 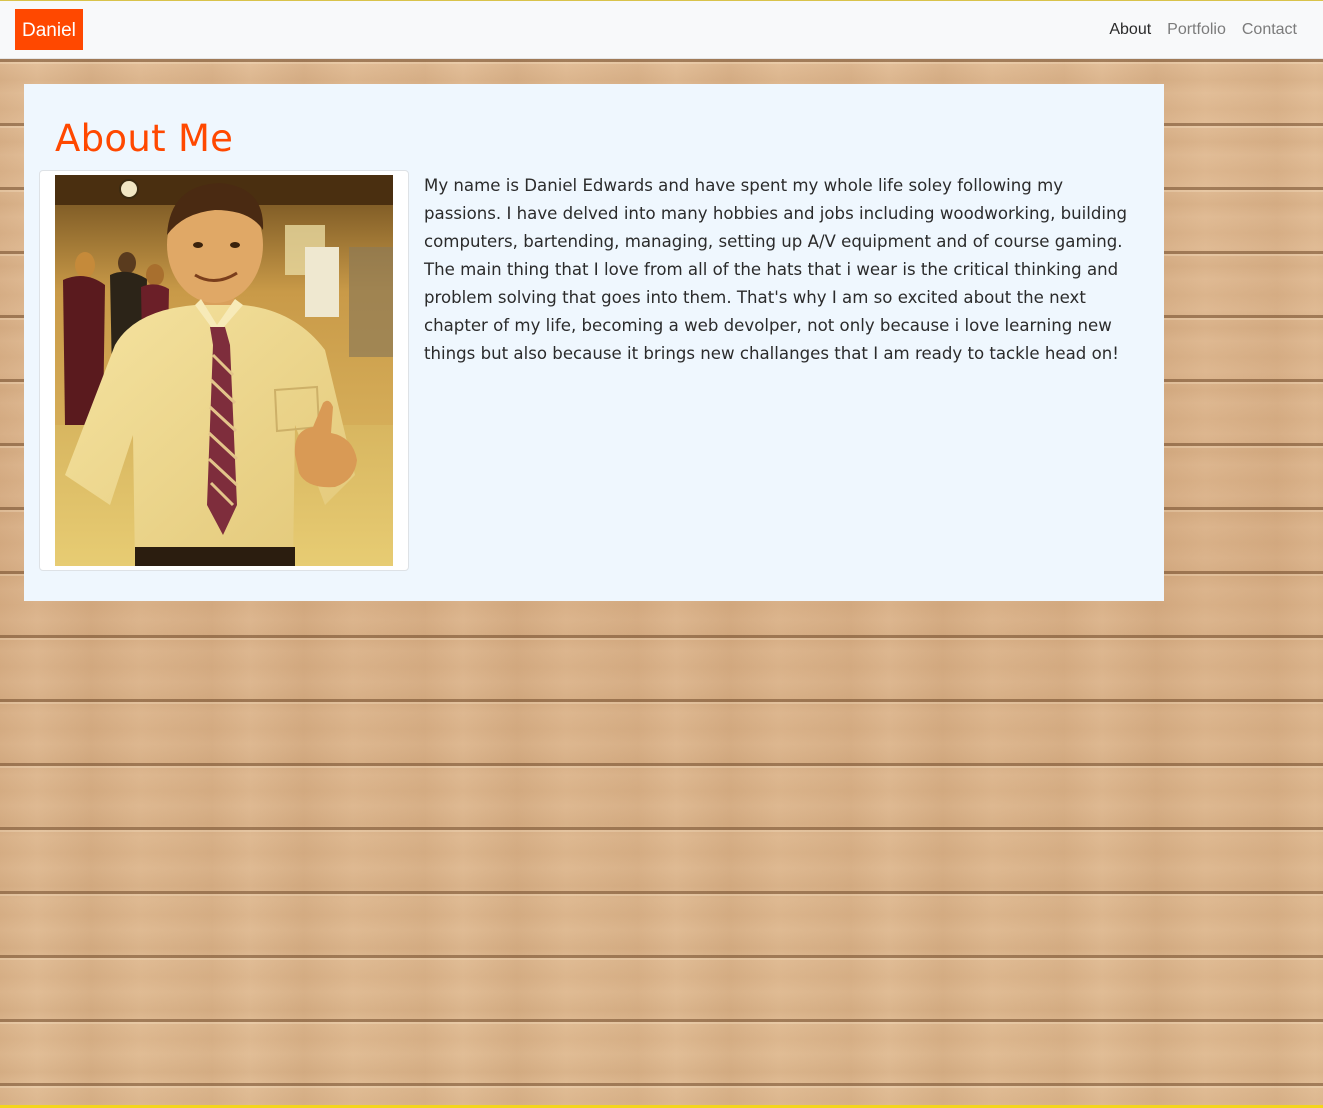 I want to click on page-title: About Me, so click(x=144, y=138).